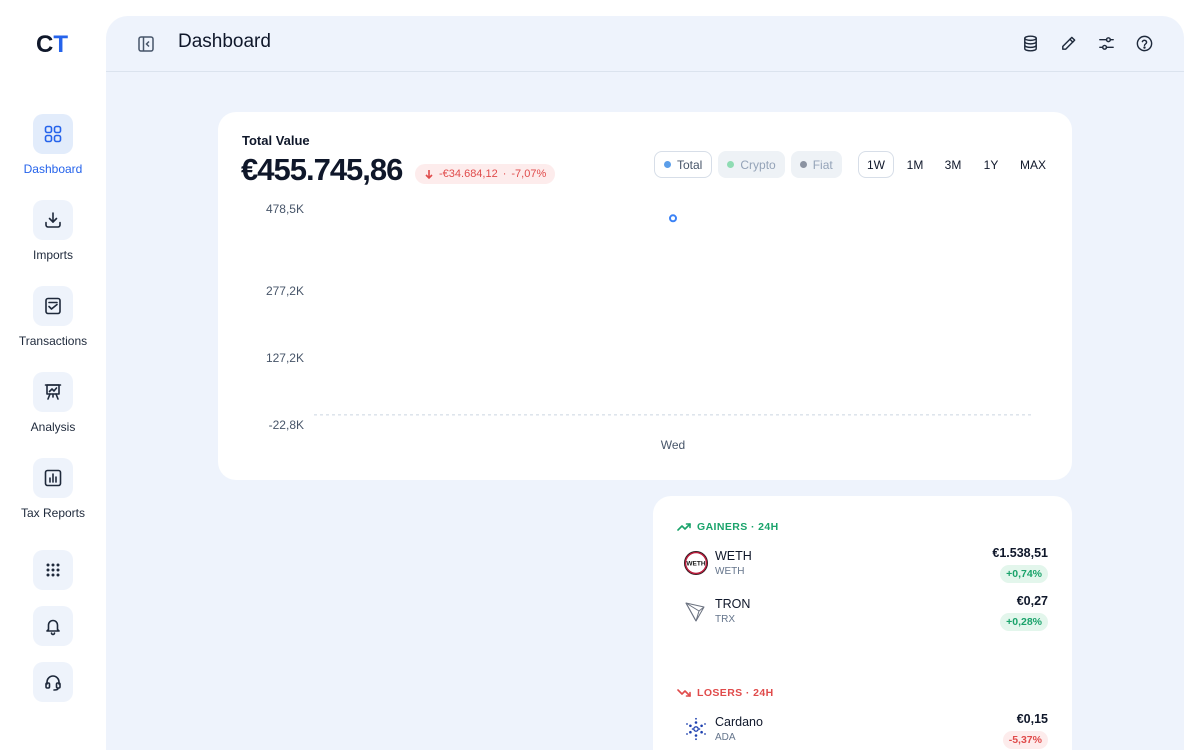  I want to click on tron-logo, so click(696, 611).